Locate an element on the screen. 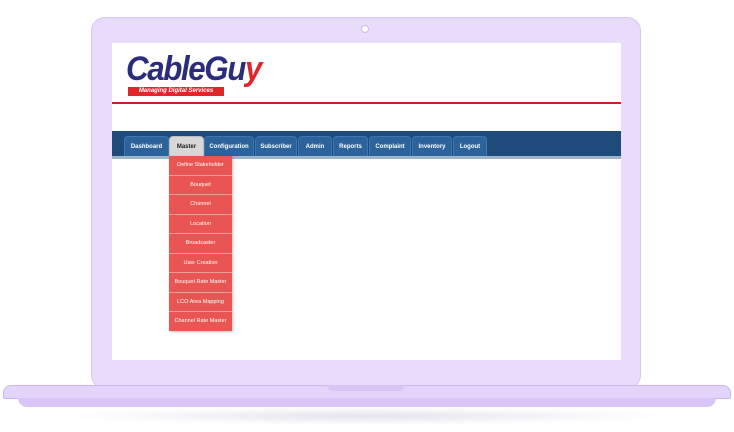 The width and height of the screenshot is (734, 432). menu-item-channel: Channel is located at coordinates (200, 205).